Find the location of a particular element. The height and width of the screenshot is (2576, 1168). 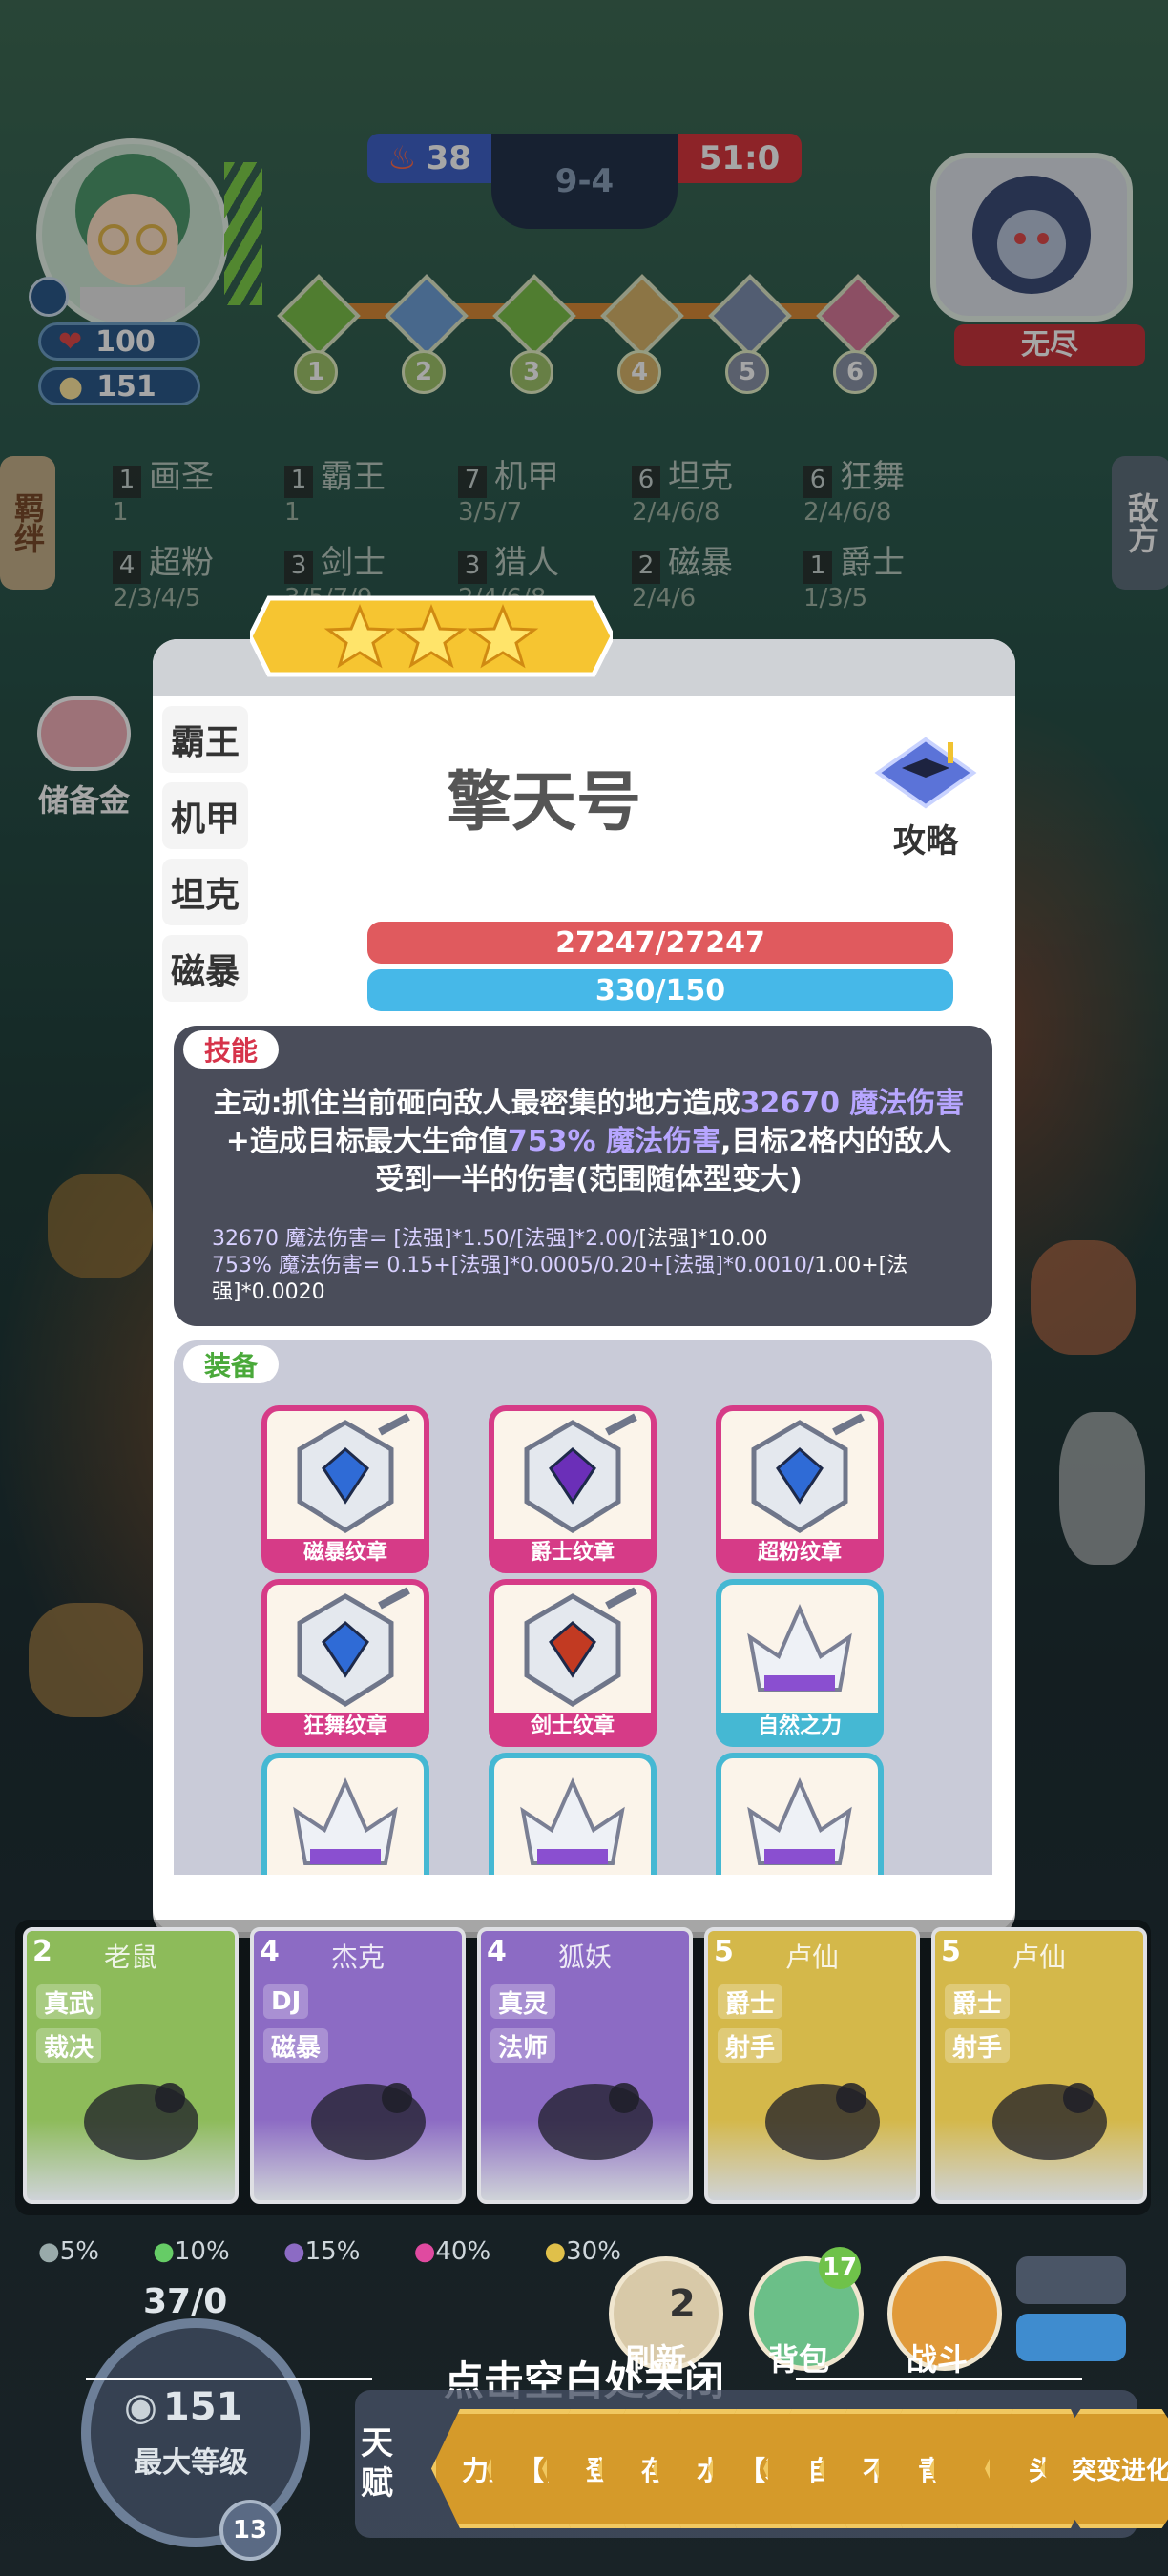

equipment-name: 爵士纹章 is located at coordinates (572, 1553).